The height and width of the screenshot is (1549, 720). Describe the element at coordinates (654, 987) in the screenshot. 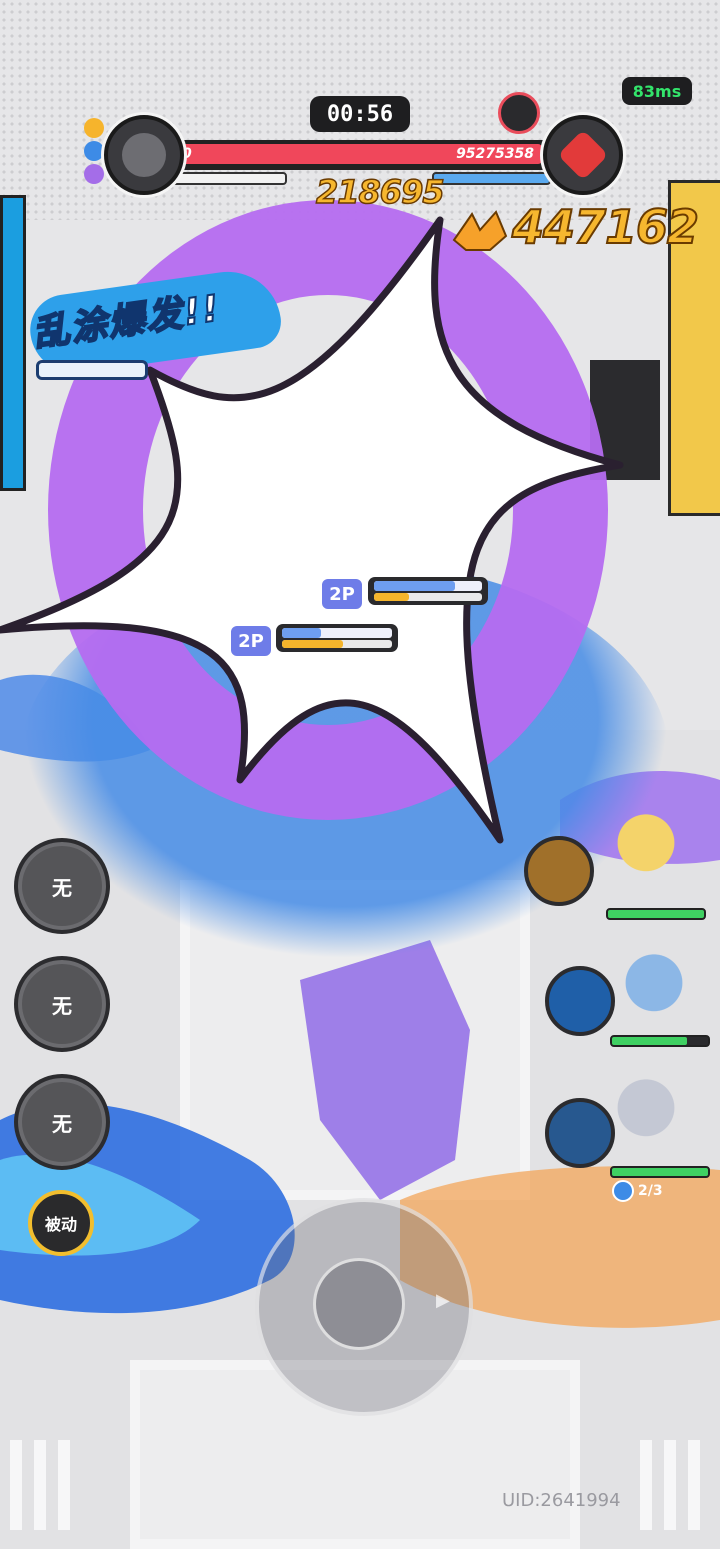

I see `teammate-2-avatar` at that location.